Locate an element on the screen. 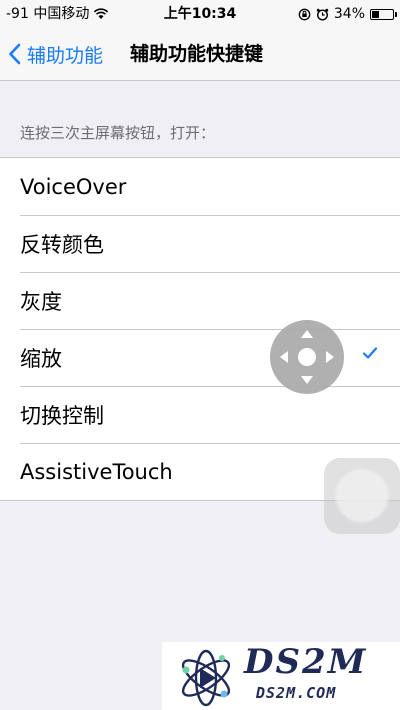 The height and width of the screenshot is (710, 400). back-button: 辅助功能 is located at coordinates (55, 54).